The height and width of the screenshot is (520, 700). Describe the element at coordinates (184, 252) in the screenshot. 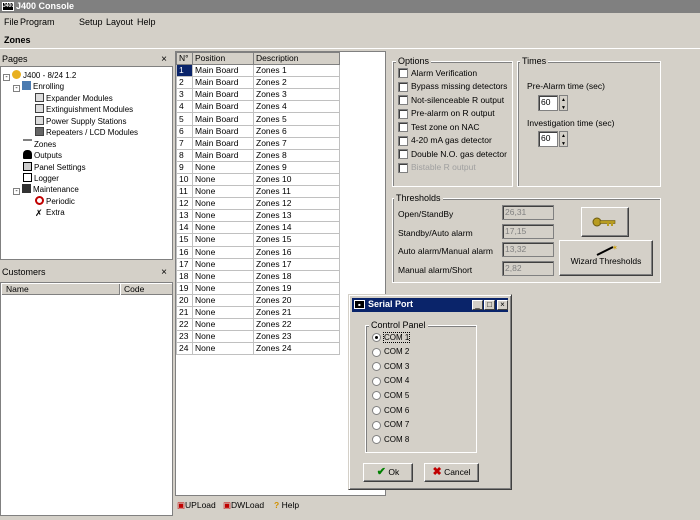

I see `cell-number: 16` at that location.